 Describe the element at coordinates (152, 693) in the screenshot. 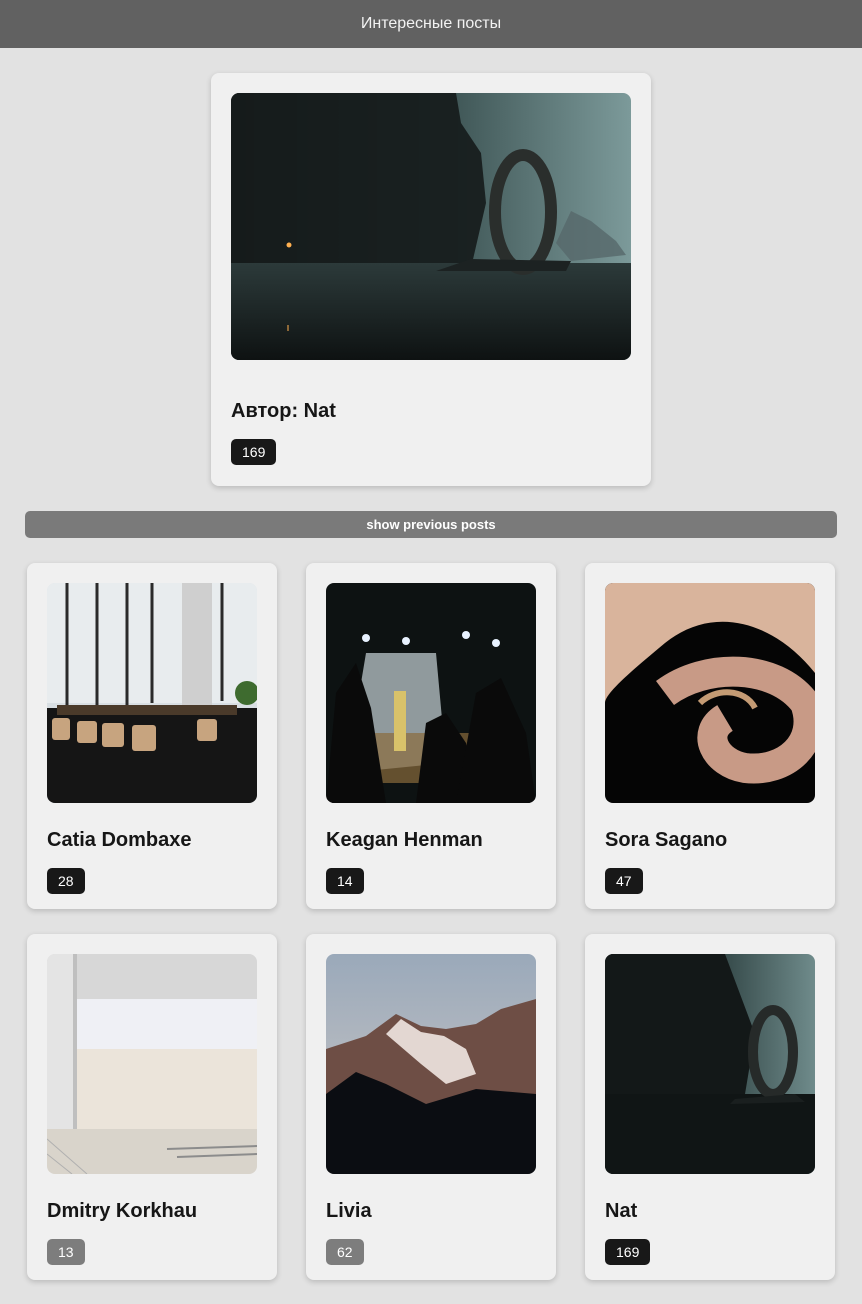

I see `bar-interior-image` at that location.